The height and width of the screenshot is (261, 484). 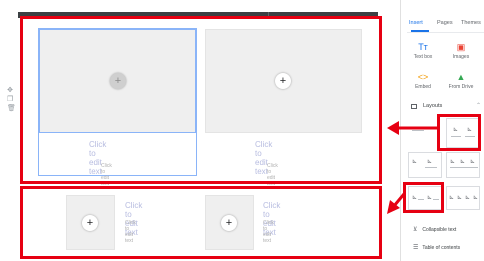 I want to click on embed-tool: <> Embed, so click(x=423, y=81).